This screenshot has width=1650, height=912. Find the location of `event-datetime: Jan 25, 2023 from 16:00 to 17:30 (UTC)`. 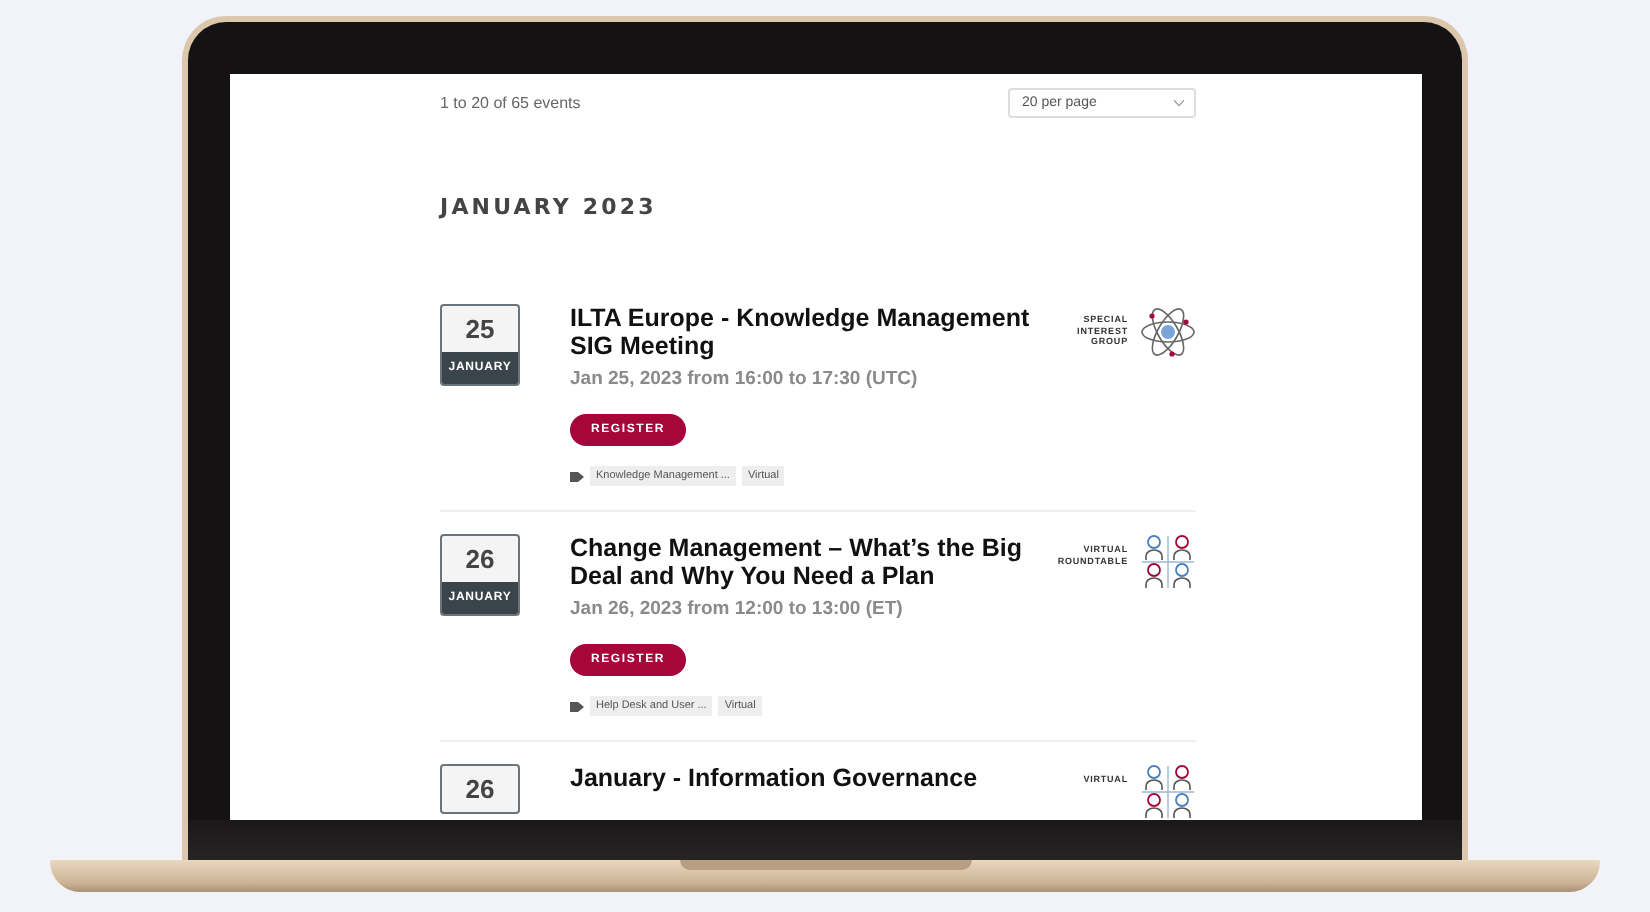

event-datetime: Jan 25, 2023 from 16:00 to 17:30 (UTC) is located at coordinates (744, 379).